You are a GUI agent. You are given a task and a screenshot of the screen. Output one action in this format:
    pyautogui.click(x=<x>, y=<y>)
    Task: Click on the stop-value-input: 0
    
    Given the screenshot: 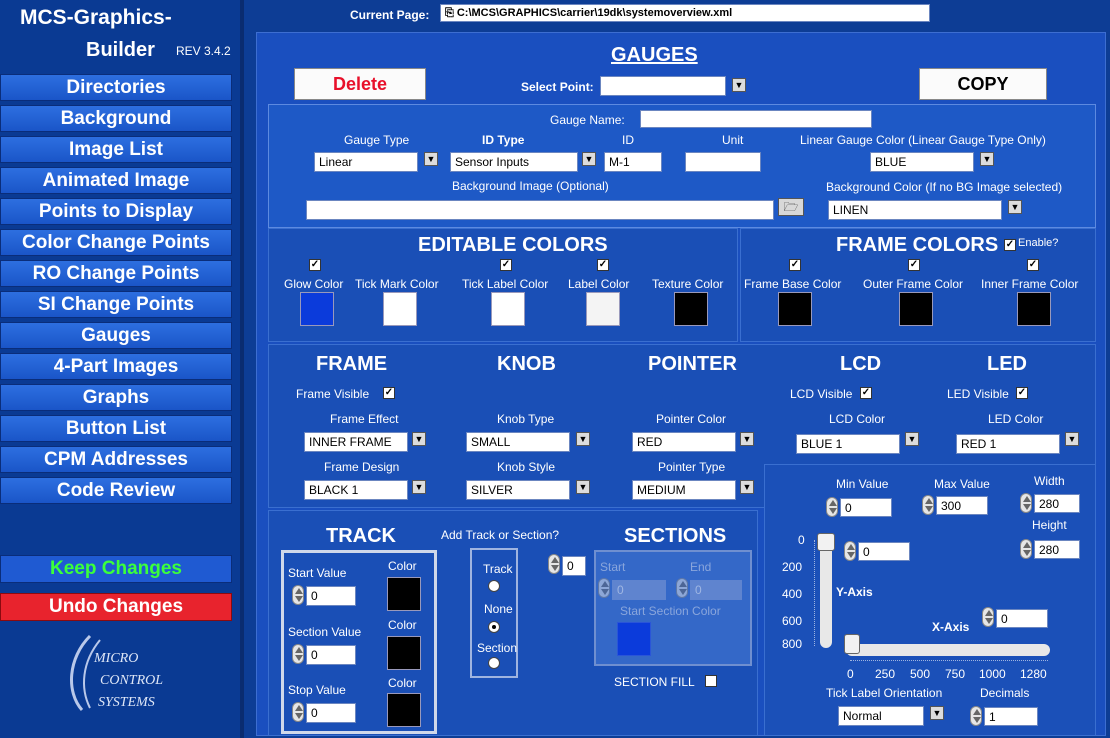 What is the action you would take?
    pyautogui.click(x=331, y=713)
    